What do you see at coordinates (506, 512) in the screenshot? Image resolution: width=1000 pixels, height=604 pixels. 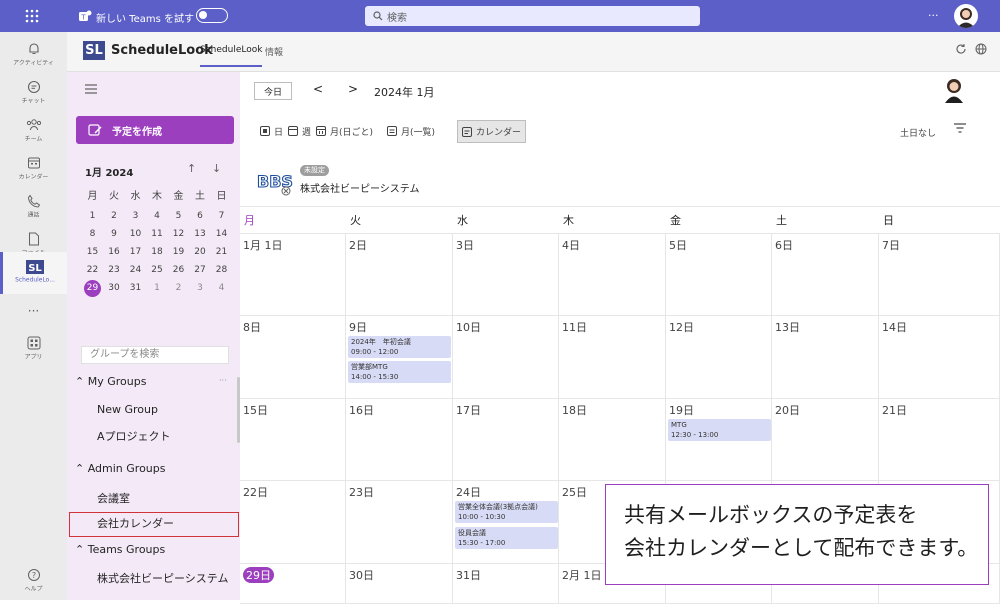 I see `calendar-event: 営業全体会議(3拠点会議) 10:00 - 10:30` at bounding box center [506, 512].